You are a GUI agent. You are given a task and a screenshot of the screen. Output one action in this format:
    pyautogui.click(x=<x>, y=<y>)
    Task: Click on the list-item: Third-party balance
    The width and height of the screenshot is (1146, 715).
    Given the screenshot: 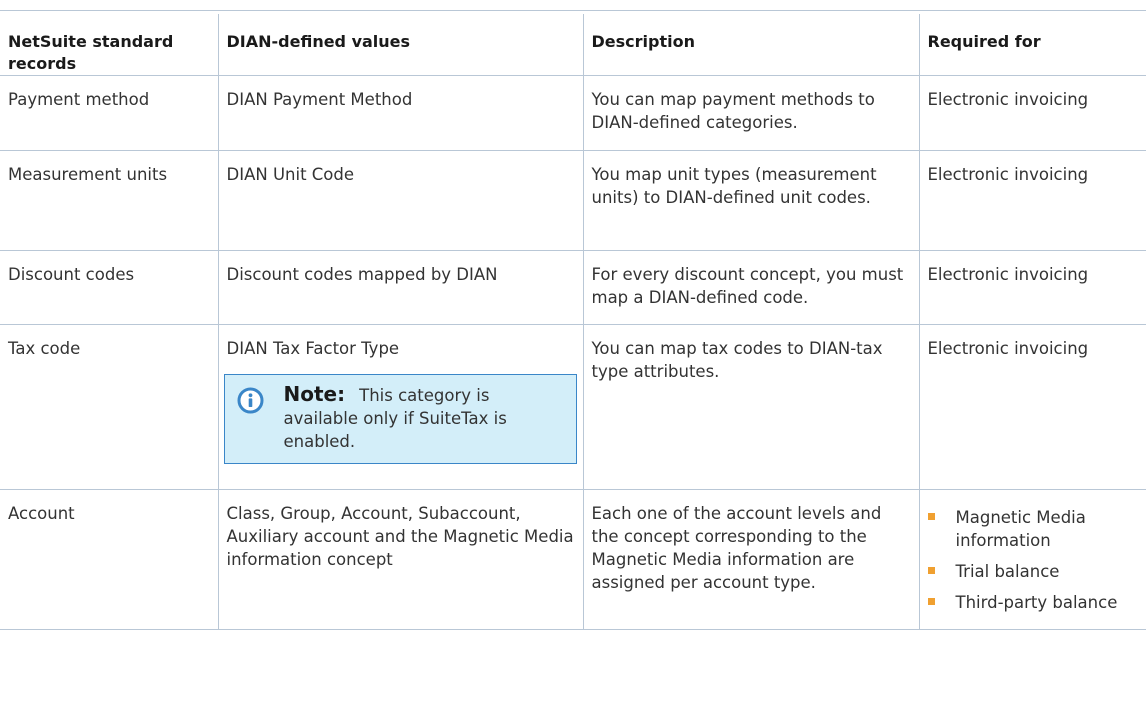 What is the action you would take?
    pyautogui.click(x=1034, y=602)
    